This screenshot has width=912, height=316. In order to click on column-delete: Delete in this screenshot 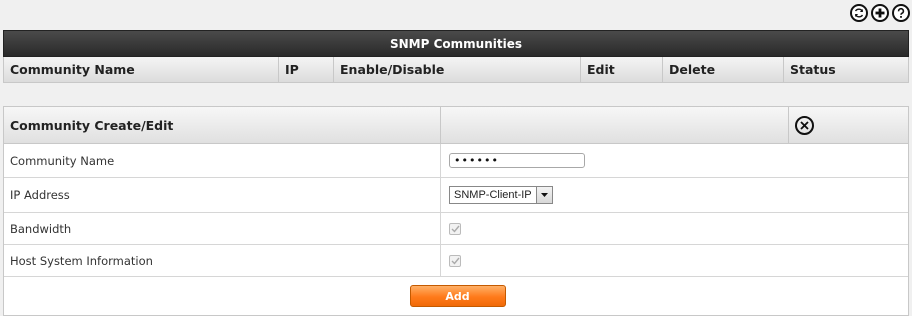, I will do `click(723, 69)`.